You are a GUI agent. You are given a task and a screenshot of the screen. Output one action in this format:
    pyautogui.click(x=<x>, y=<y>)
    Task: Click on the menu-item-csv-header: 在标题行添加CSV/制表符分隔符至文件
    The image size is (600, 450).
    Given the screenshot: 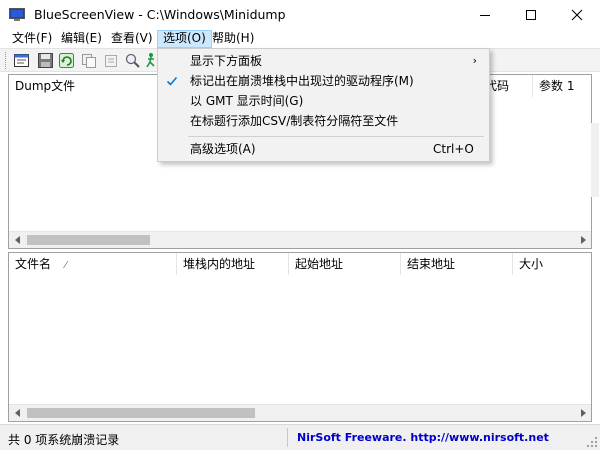 What is the action you would take?
    pyautogui.click(x=323, y=121)
    